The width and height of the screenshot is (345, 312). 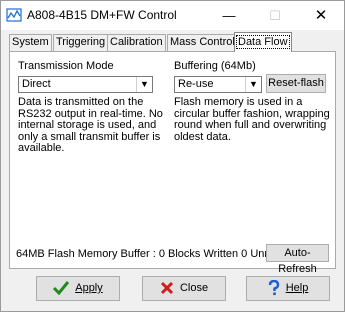 I want to click on tab-data-flow: Data Flow, so click(x=263, y=42).